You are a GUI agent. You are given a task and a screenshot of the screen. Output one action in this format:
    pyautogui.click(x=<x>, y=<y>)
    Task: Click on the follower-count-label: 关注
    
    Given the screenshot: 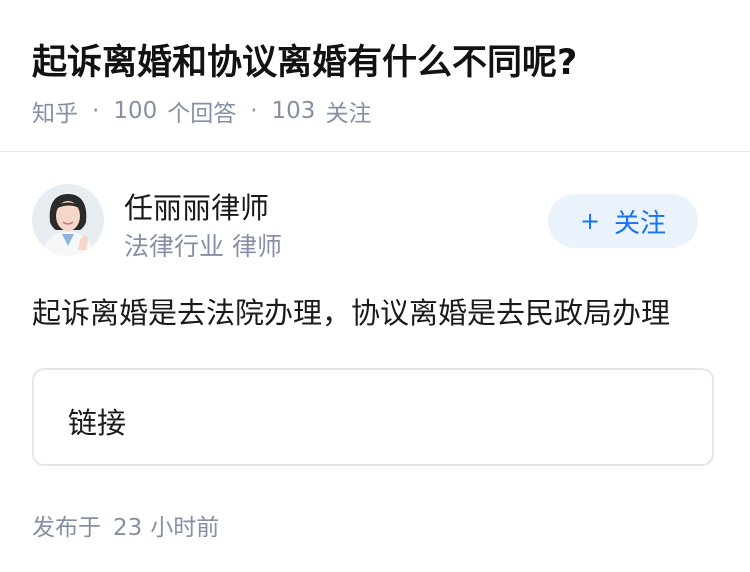 What is the action you would take?
    pyautogui.click(x=348, y=114)
    